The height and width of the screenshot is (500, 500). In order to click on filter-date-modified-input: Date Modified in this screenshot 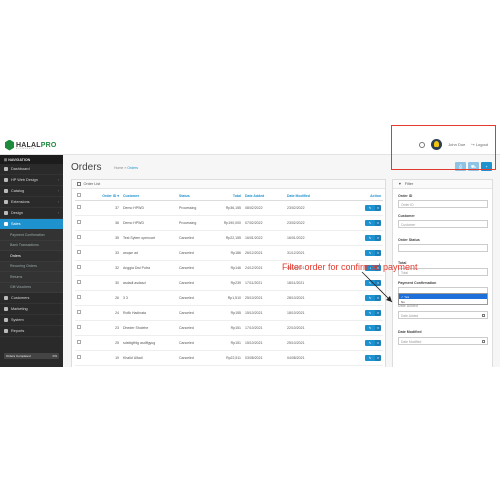, I will do `click(443, 341)`.